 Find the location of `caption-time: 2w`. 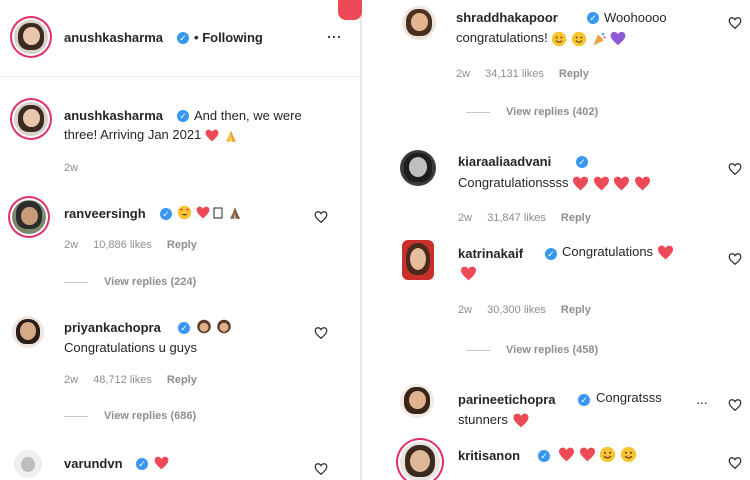

caption-time: 2w is located at coordinates (71, 168).